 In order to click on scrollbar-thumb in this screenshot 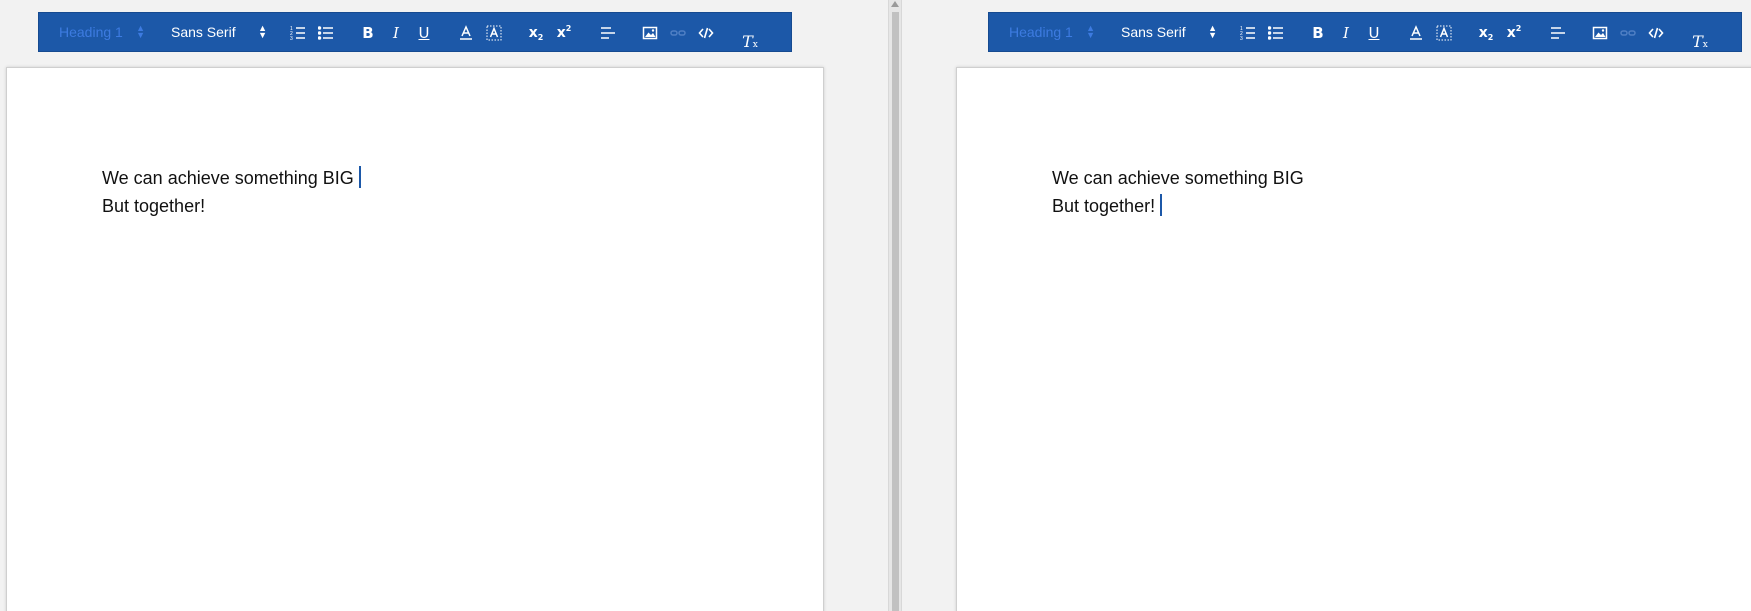, I will do `click(895, 311)`.